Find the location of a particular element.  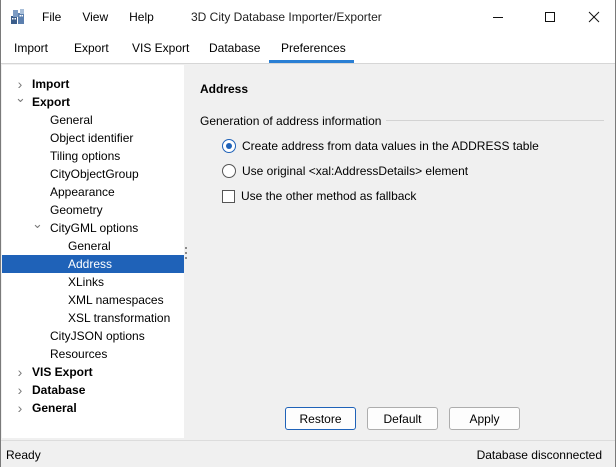

menu-view: View is located at coordinates (95, 17).